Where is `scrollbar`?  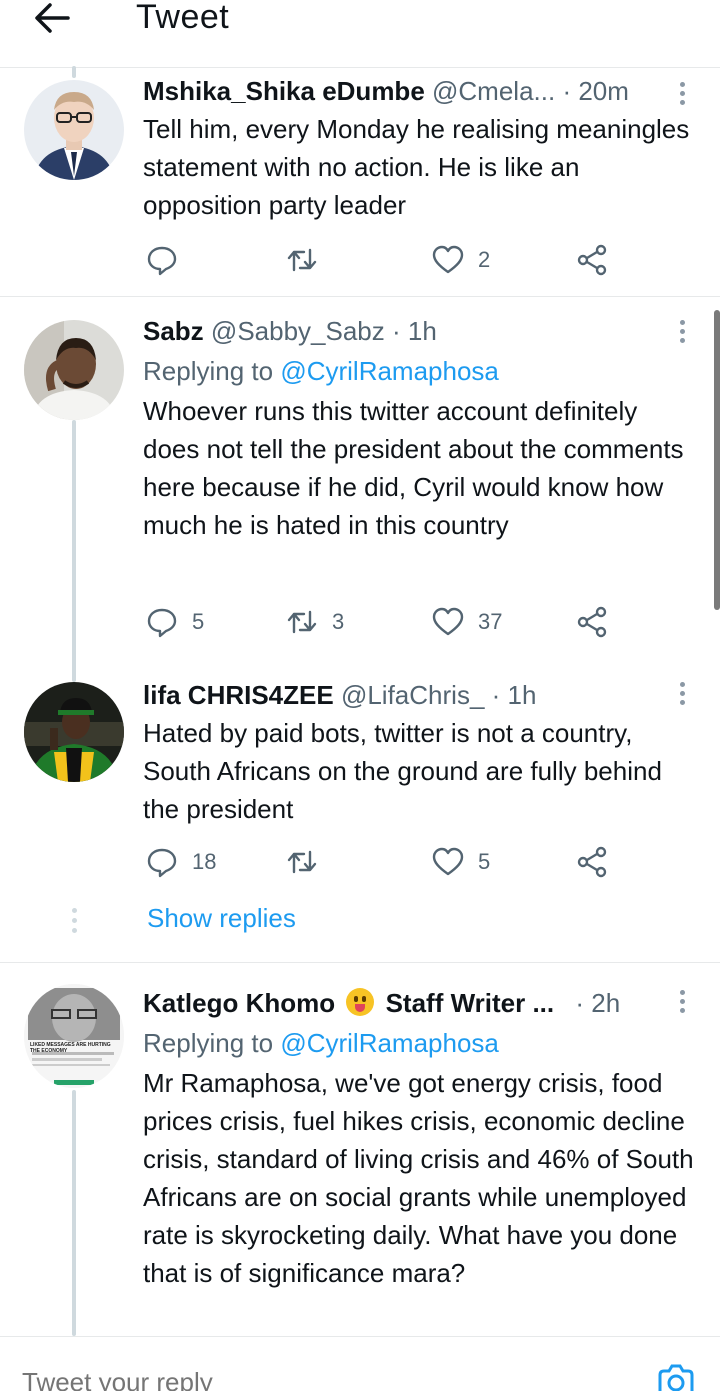 scrollbar is located at coordinates (717, 460).